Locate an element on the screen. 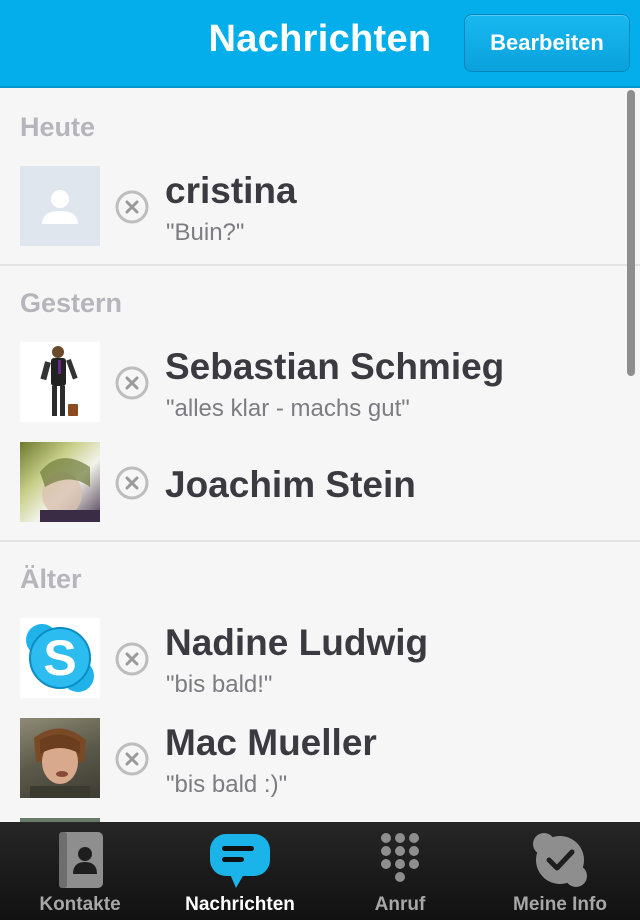 This screenshot has height=920, width=640. conversation-row: cristina "Buin?" is located at coordinates (320, 216).